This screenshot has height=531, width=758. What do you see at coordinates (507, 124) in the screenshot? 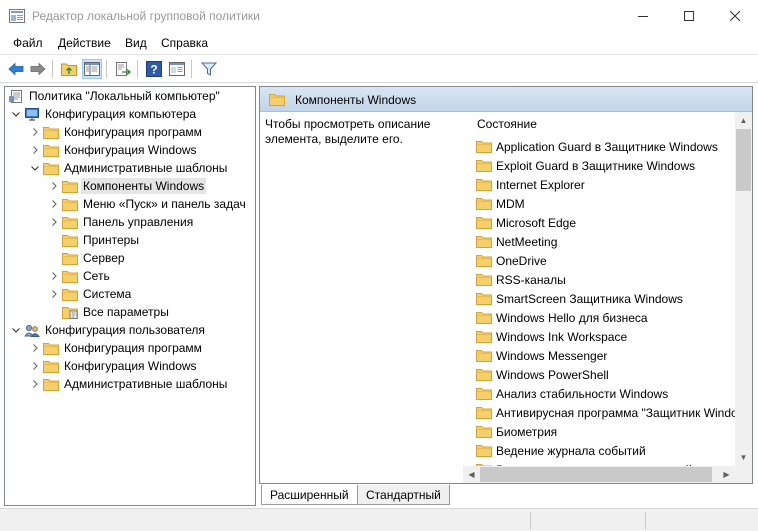
I see `column-header-state: Состояние` at bounding box center [507, 124].